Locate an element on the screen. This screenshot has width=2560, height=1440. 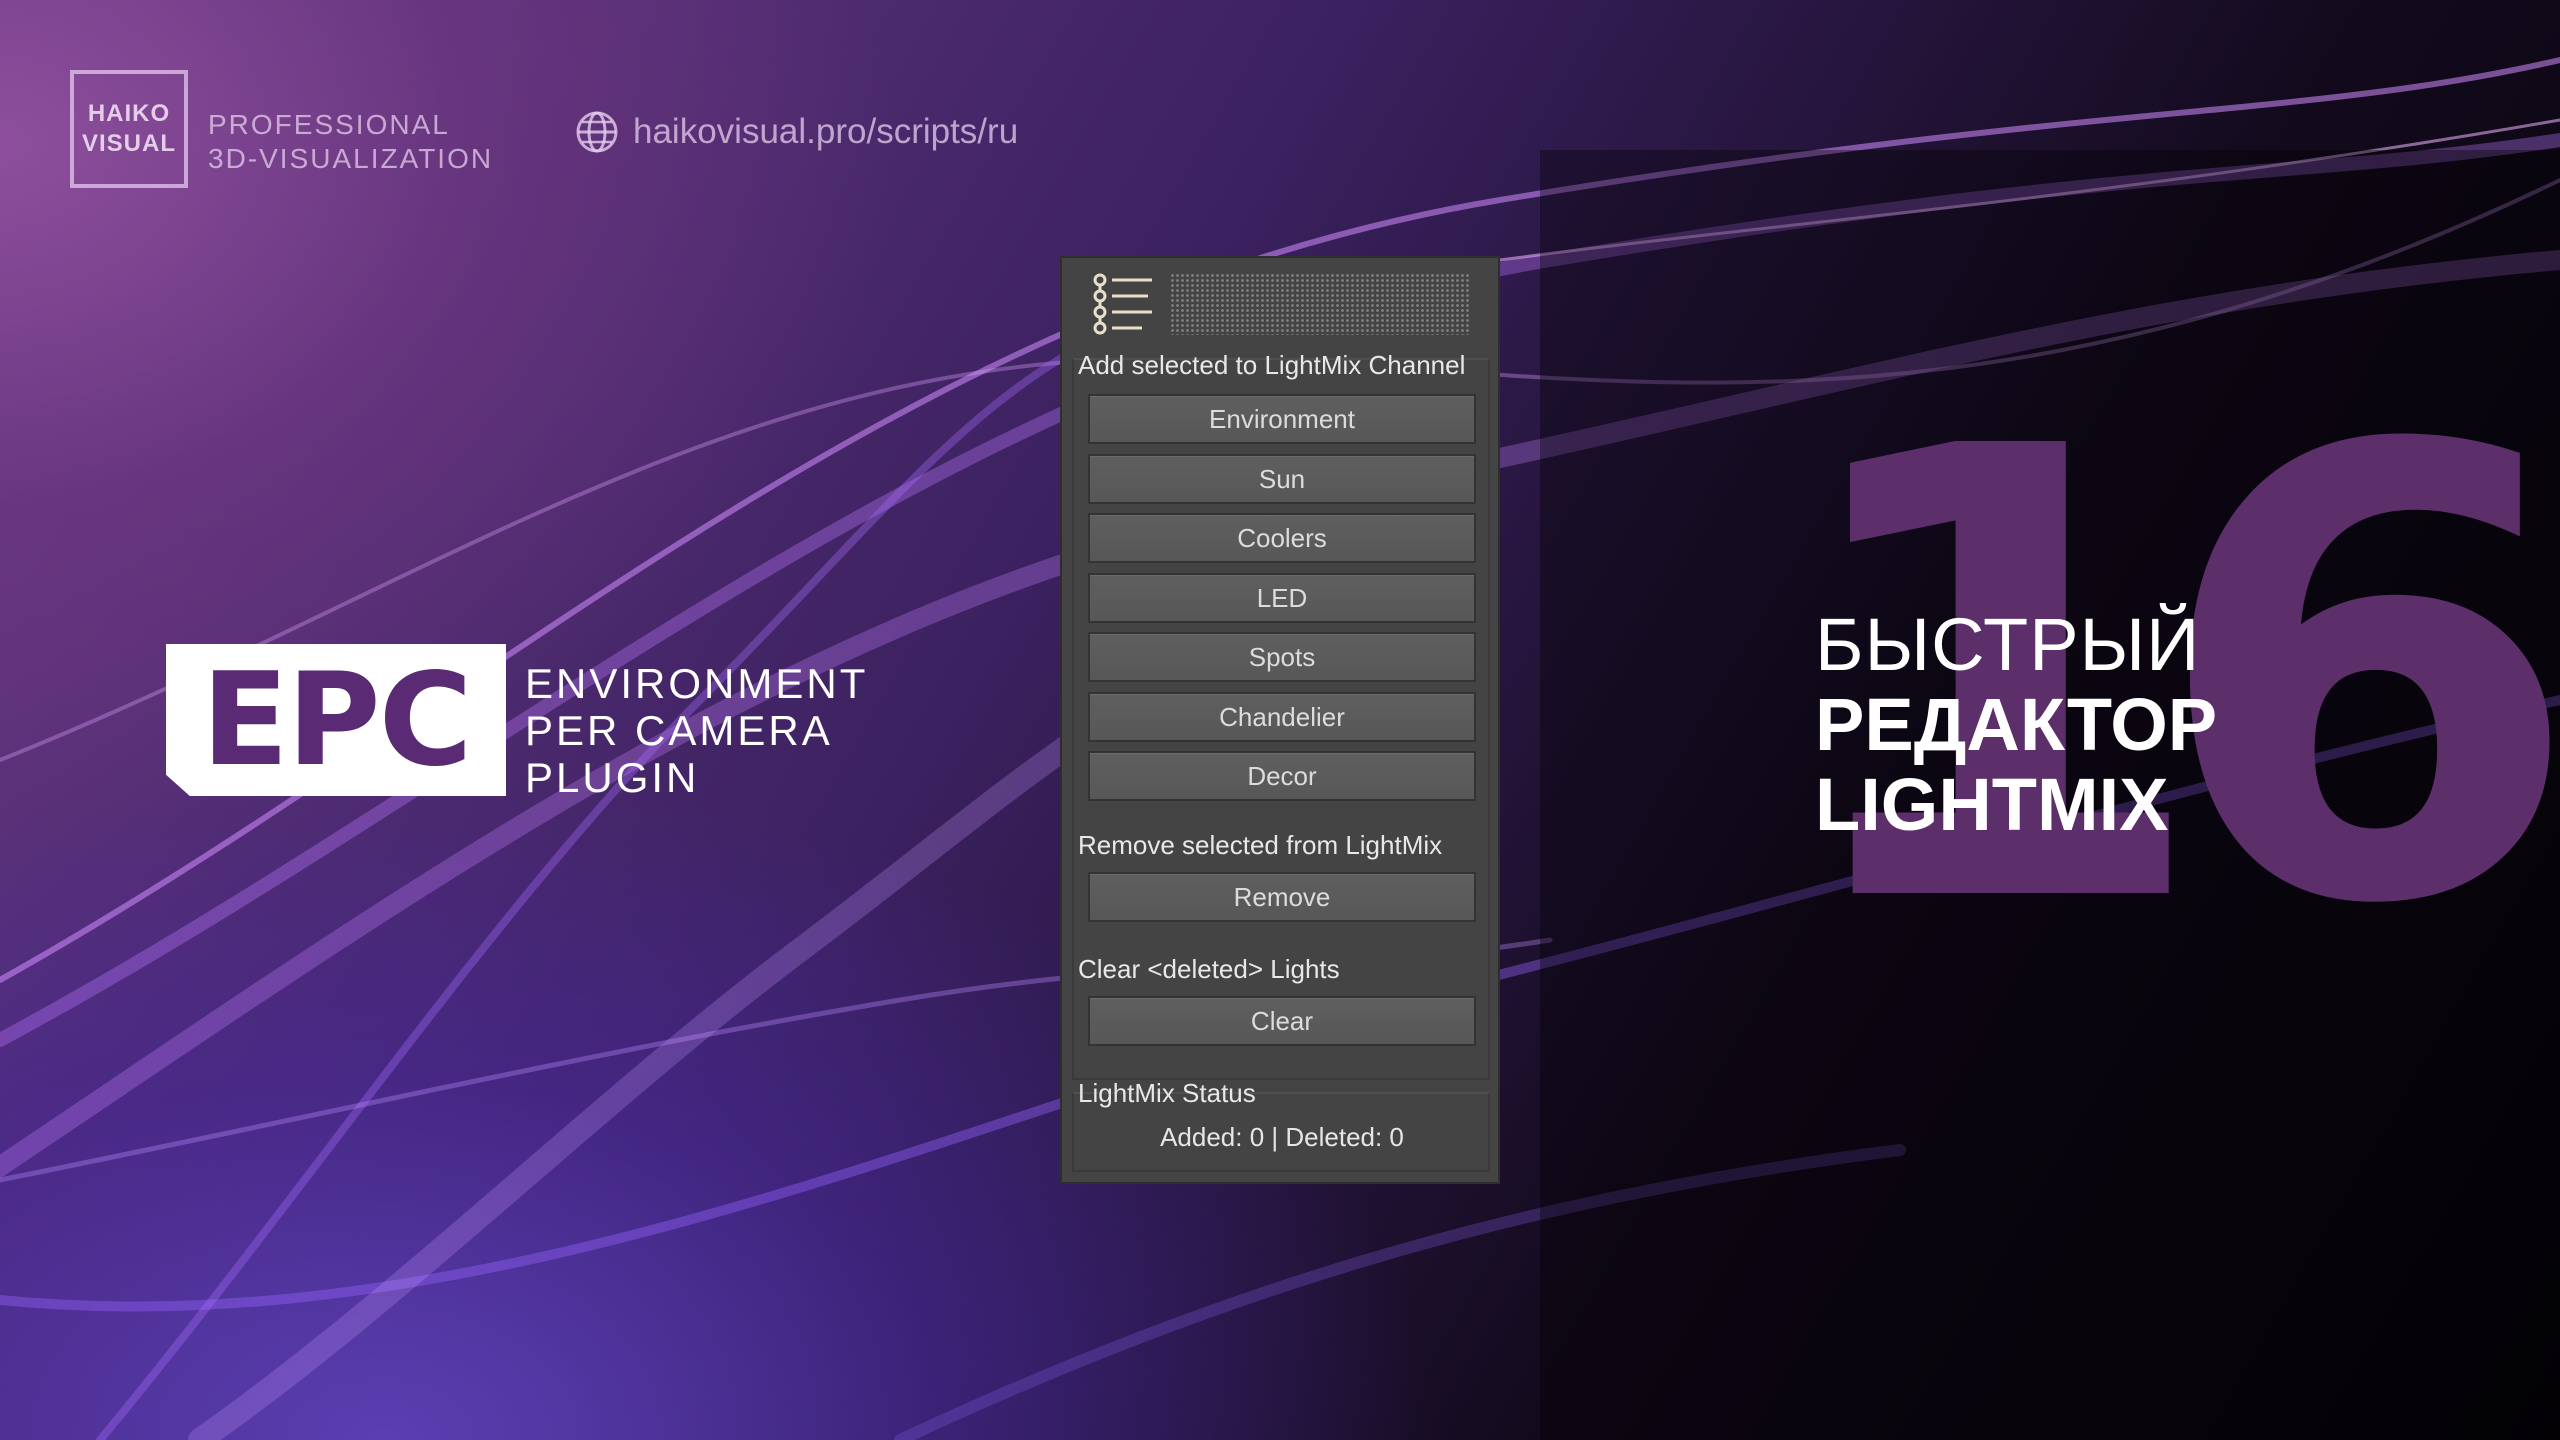
remove-button: Remove is located at coordinates (1282, 897).